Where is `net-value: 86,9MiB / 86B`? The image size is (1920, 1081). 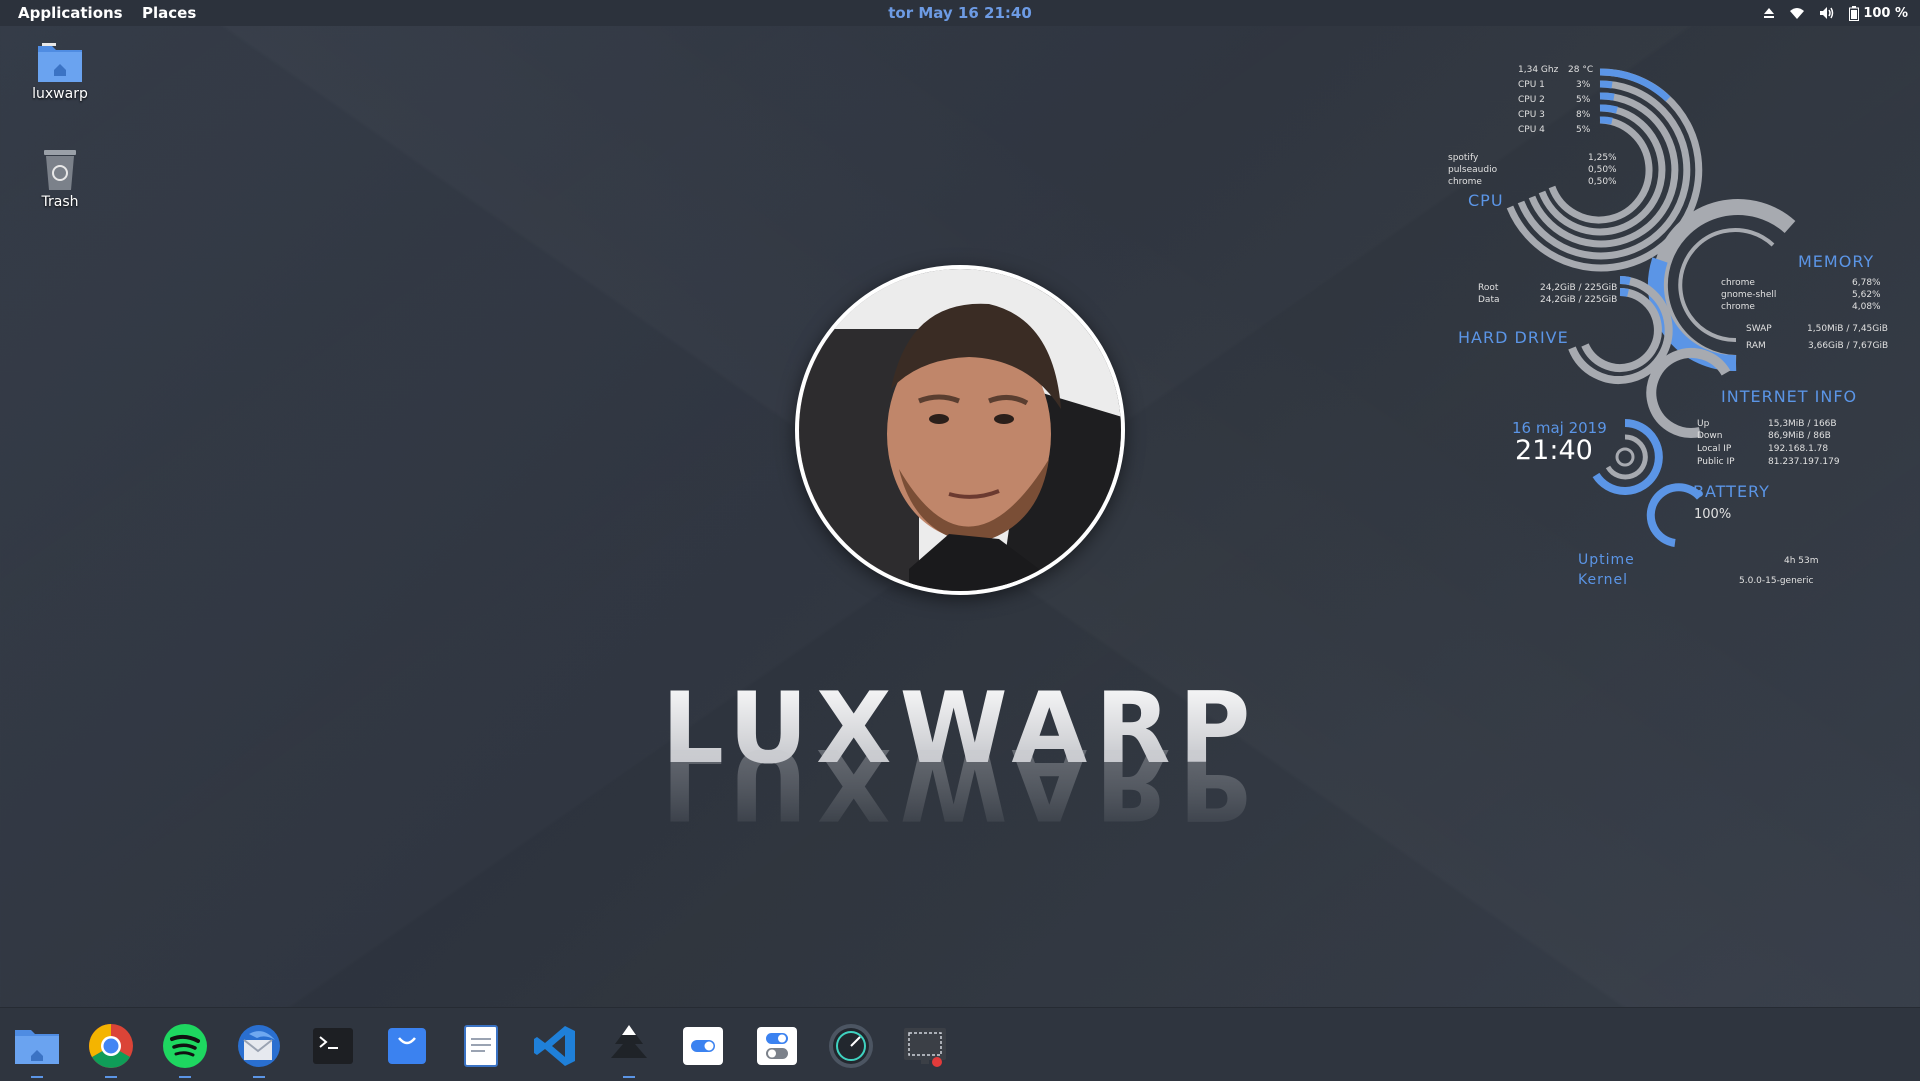
net-value: 86,9MiB / 86B is located at coordinates (1799, 436).